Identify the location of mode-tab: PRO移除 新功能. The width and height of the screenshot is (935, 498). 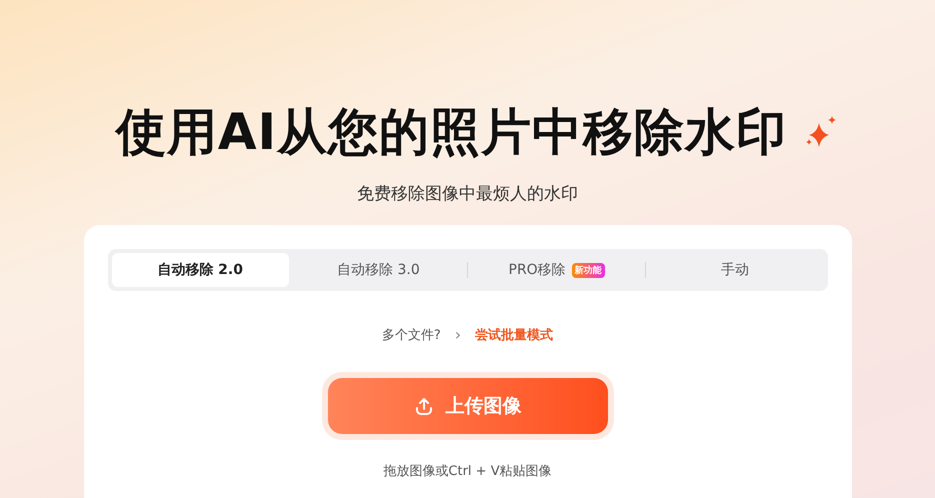
(557, 270).